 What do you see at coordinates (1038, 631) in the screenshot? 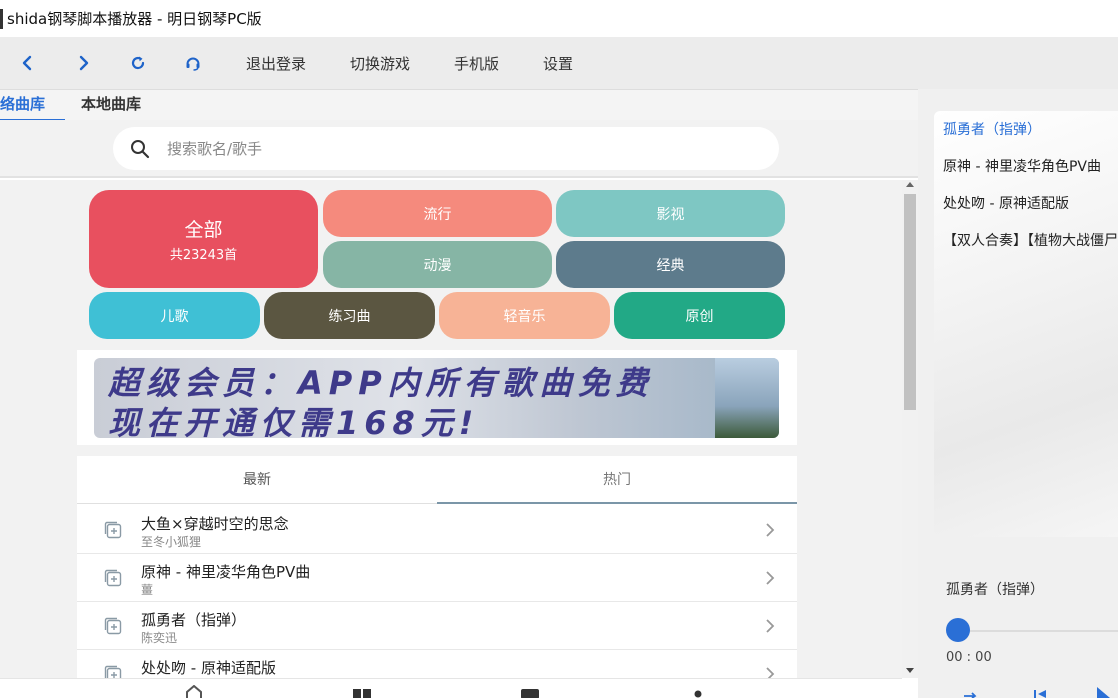
I see `progress-bar` at bounding box center [1038, 631].